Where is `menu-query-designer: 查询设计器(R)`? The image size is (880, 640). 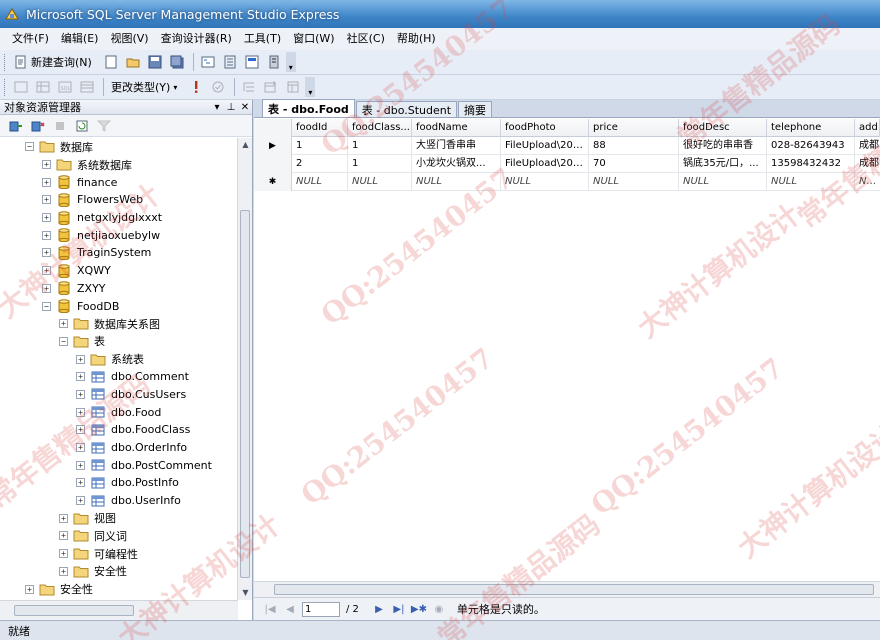 menu-query-designer: 查询设计器(R) is located at coordinates (196, 39).